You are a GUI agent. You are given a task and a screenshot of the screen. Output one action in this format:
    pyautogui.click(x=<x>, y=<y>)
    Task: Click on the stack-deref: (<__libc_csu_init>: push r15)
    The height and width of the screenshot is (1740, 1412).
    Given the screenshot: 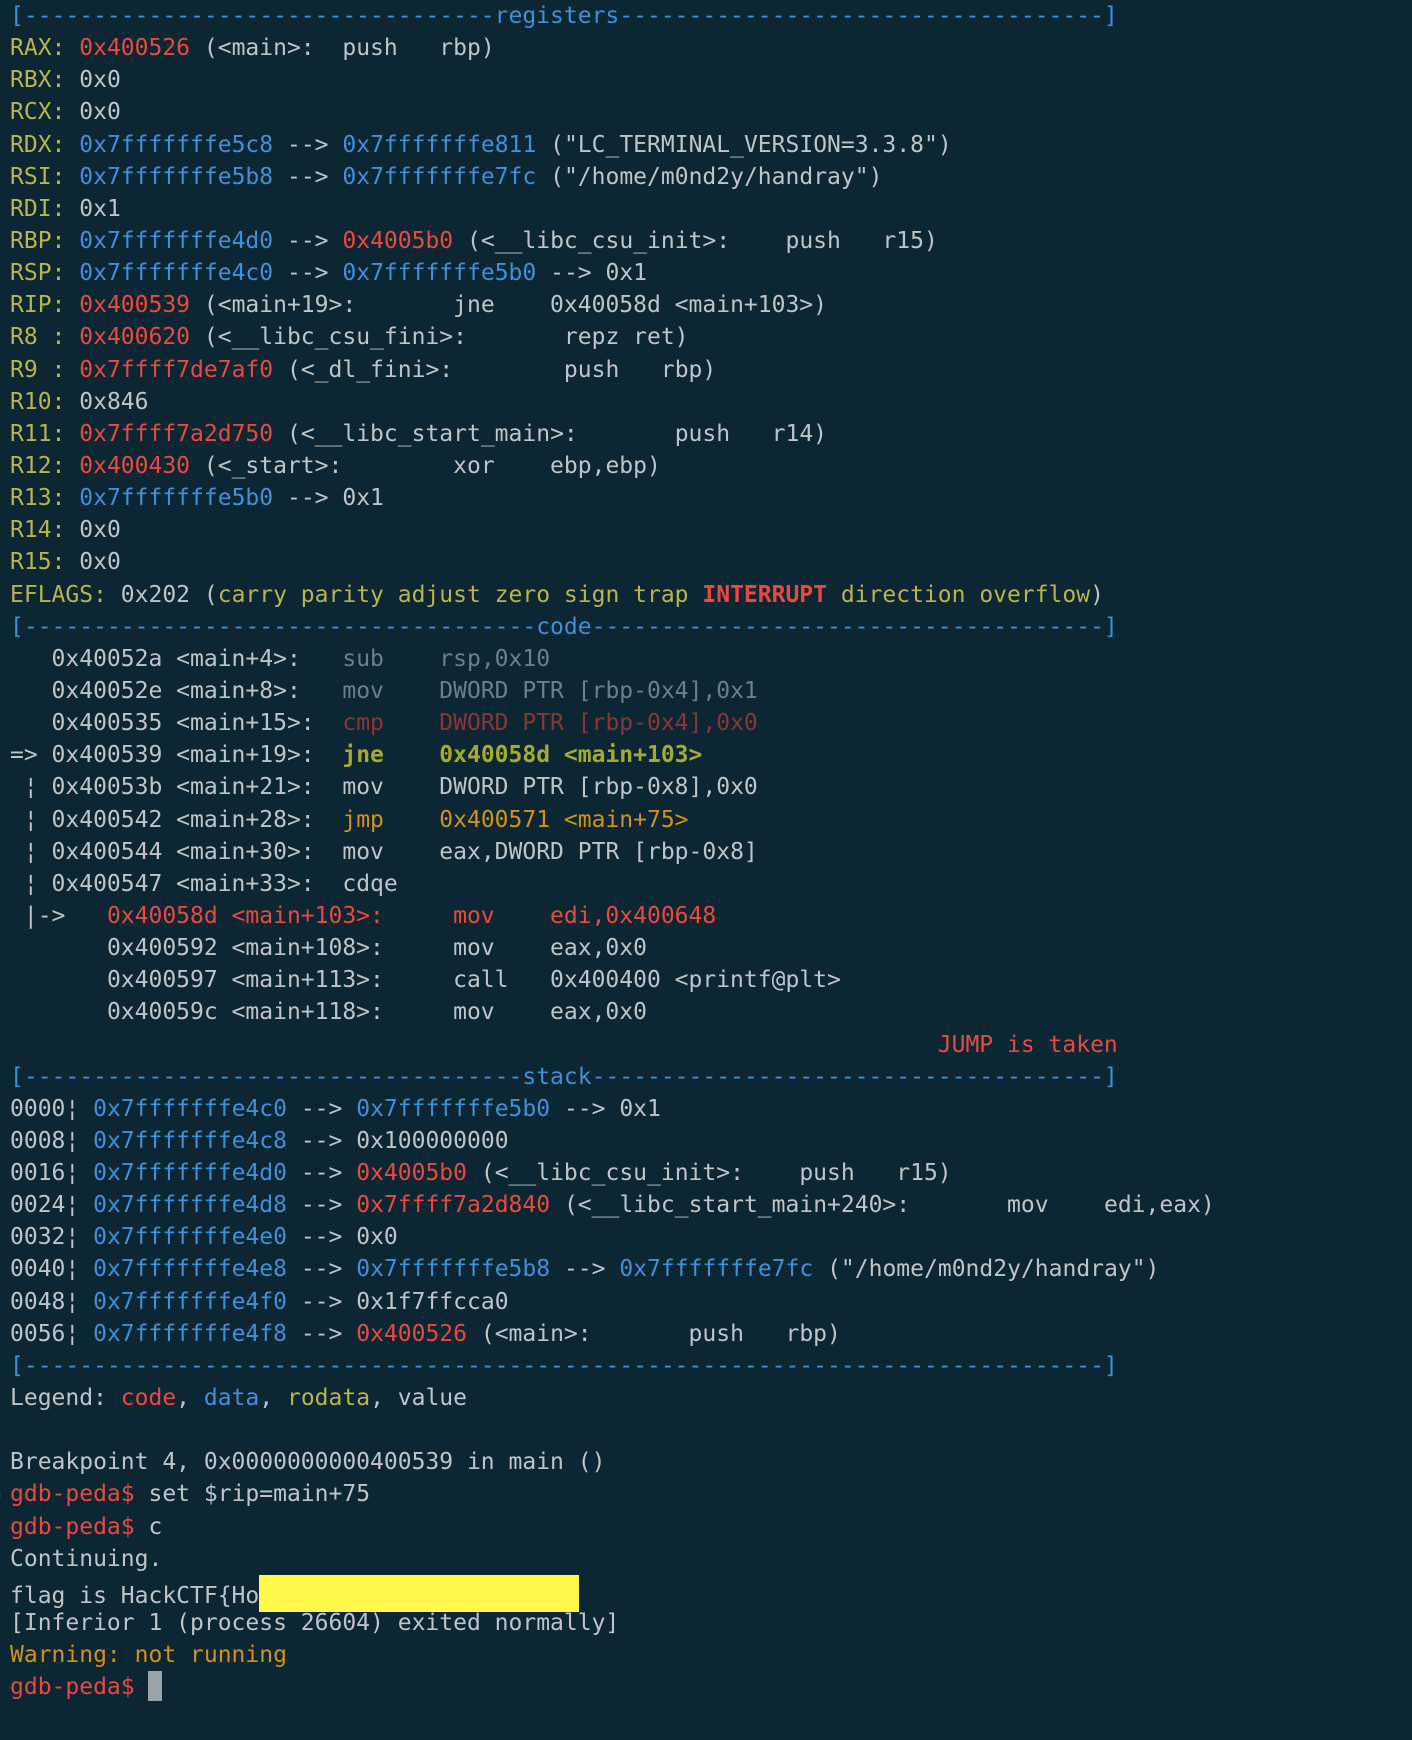 What is the action you would take?
    pyautogui.click(x=709, y=1173)
    